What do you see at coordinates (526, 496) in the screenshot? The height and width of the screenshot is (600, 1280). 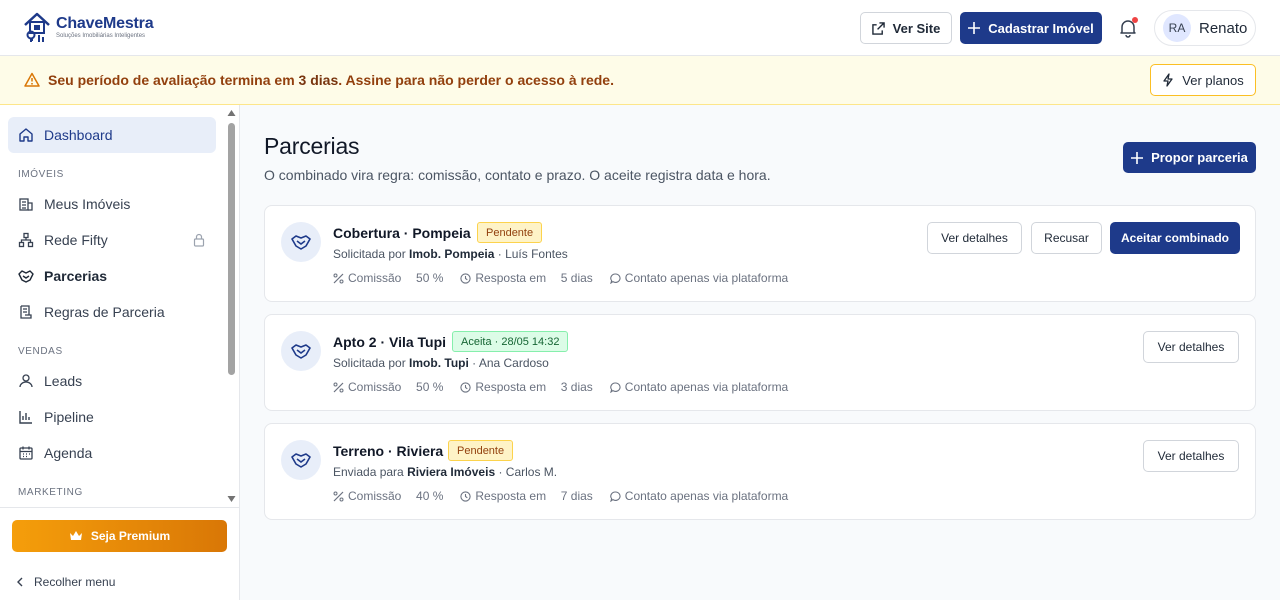 I see `meta-resposta: Resposta em 7 dias` at bounding box center [526, 496].